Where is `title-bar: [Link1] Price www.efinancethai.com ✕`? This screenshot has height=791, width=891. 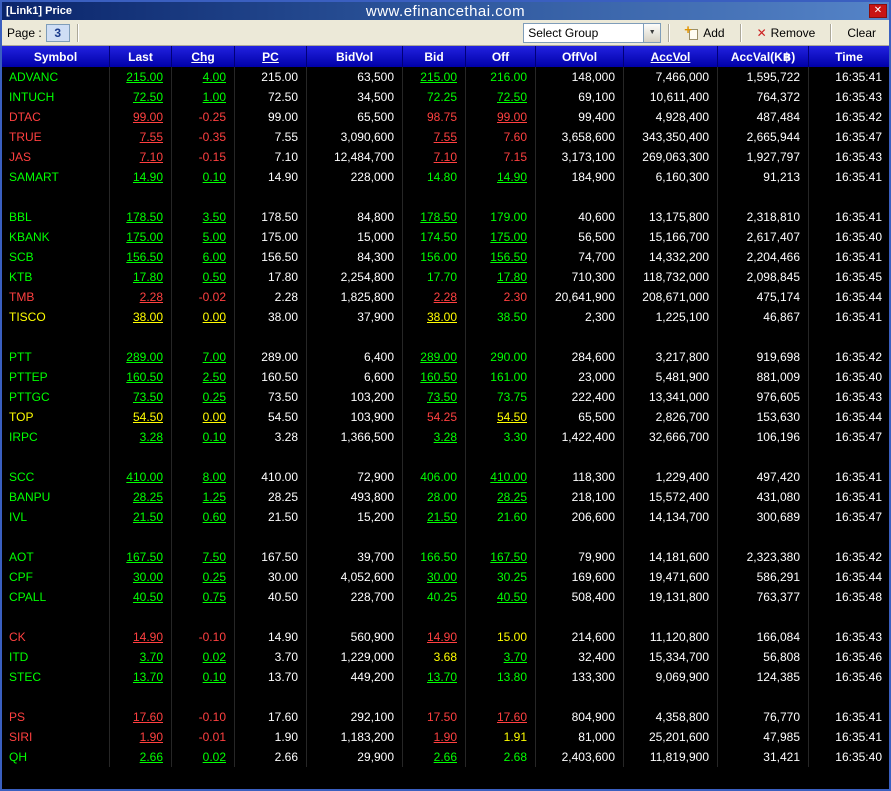
title-bar: [Link1] Price www.efinancethai.com ✕ is located at coordinates (445, 11).